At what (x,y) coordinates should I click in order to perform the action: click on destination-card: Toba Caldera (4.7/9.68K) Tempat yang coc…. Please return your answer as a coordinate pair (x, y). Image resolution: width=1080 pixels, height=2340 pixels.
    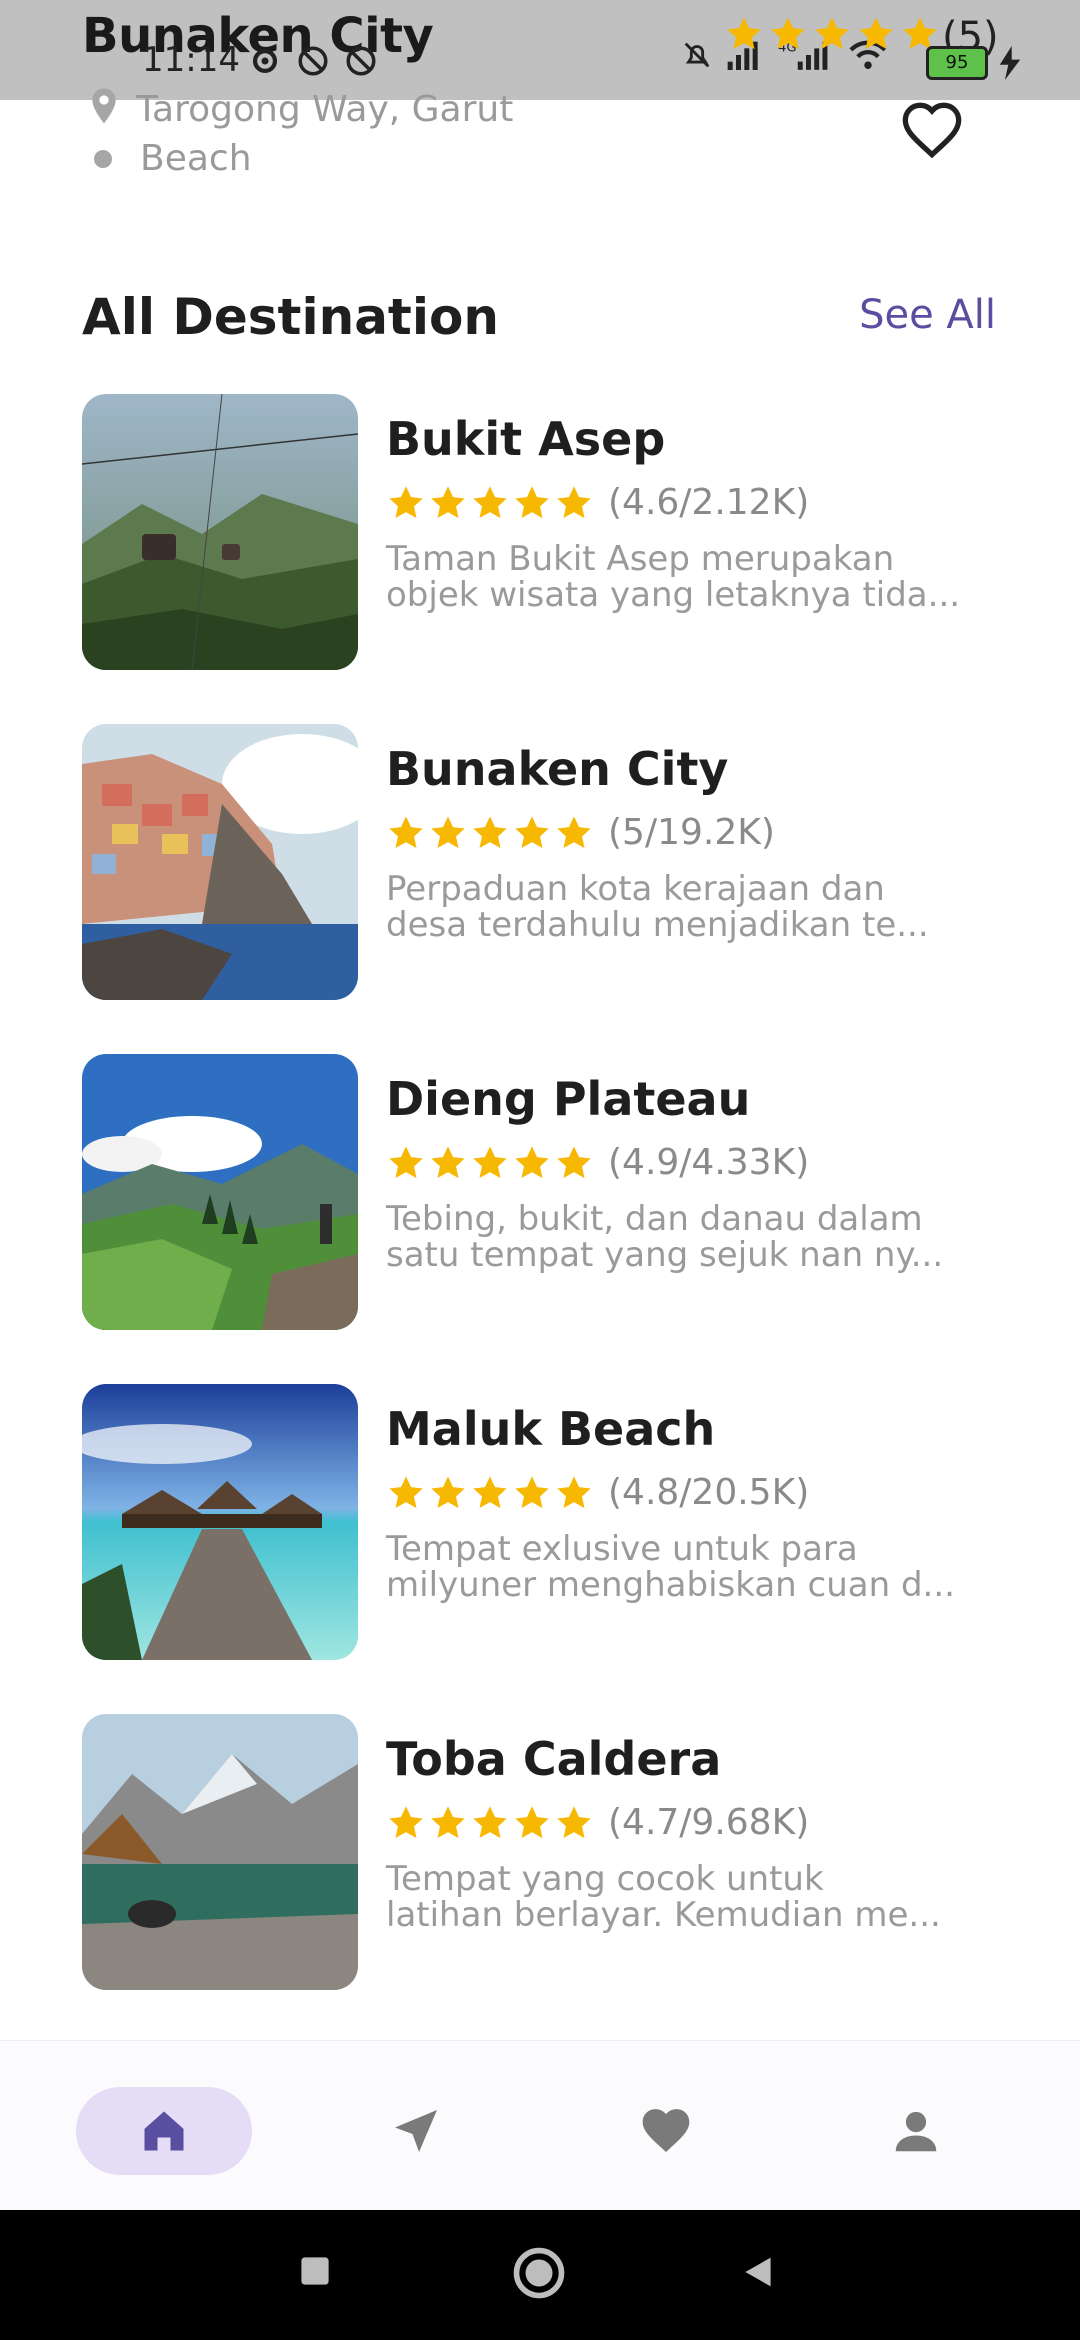
    Looking at the image, I should click on (542, 1879).